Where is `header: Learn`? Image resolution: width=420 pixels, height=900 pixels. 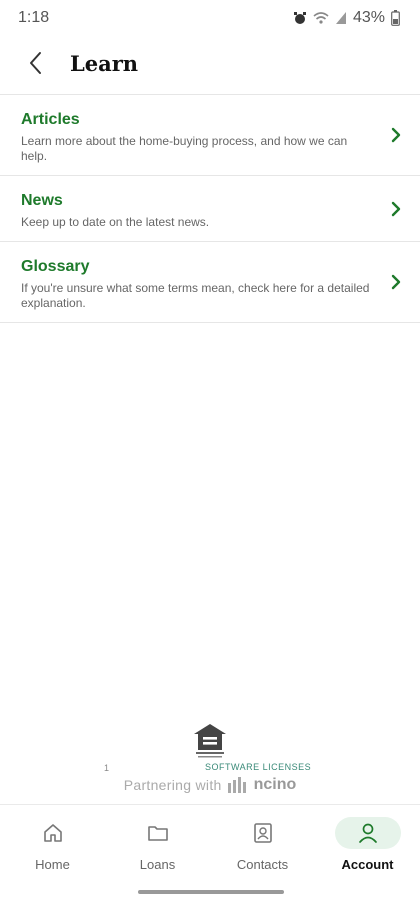
header: Learn is located at coordinates (210, 63).